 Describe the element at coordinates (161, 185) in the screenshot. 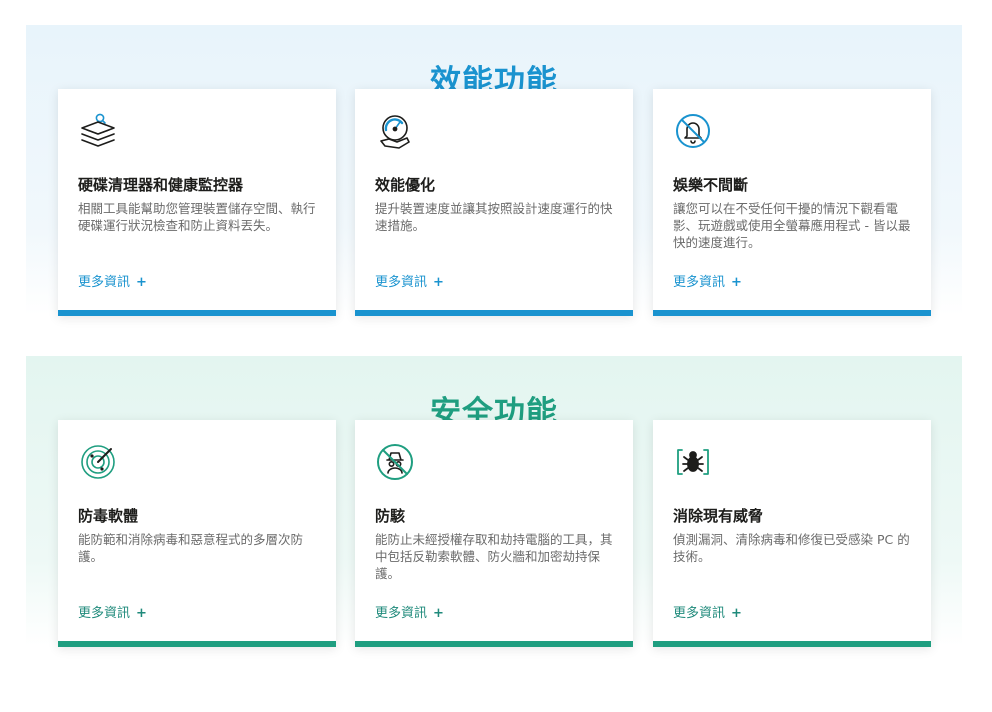

I see `card-title: 硬碟清理器和健康監控器` at that location.